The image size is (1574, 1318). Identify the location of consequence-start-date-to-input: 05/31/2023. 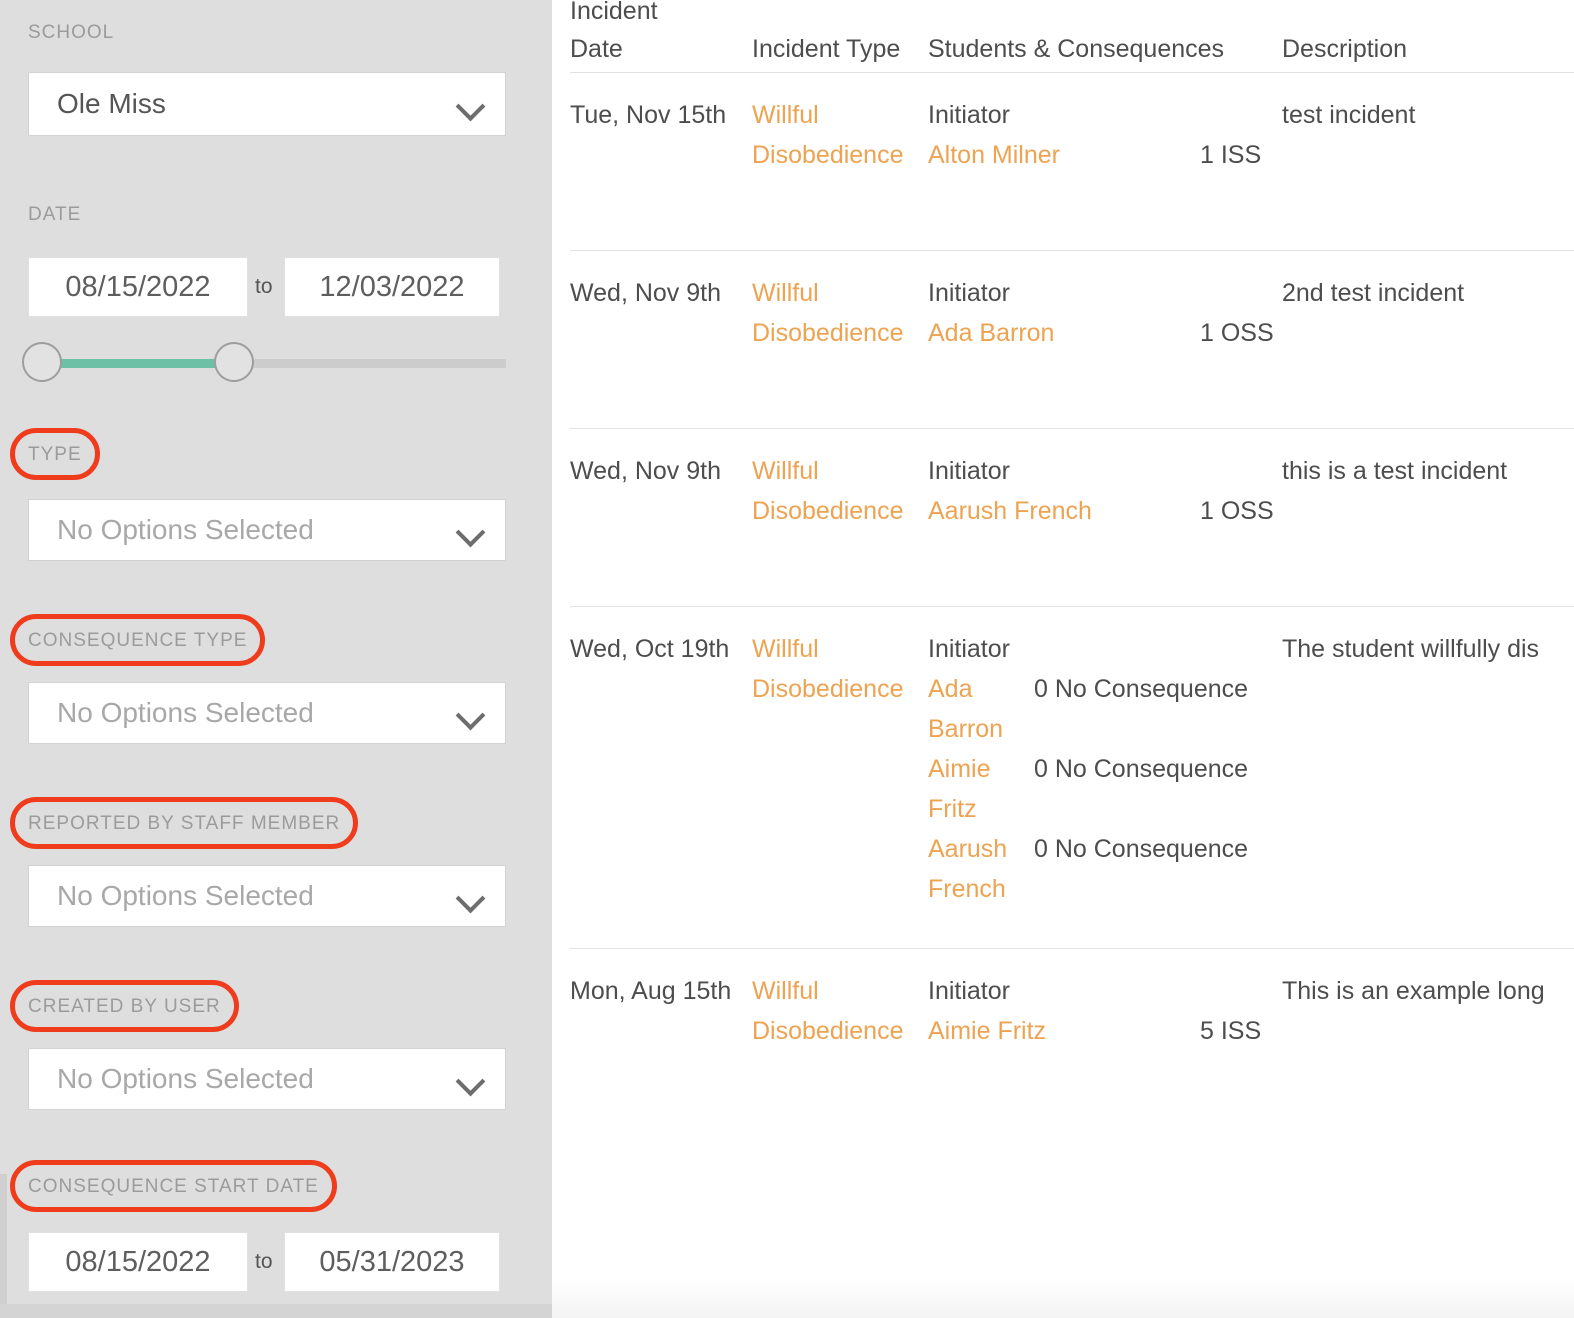
(392, 1262).